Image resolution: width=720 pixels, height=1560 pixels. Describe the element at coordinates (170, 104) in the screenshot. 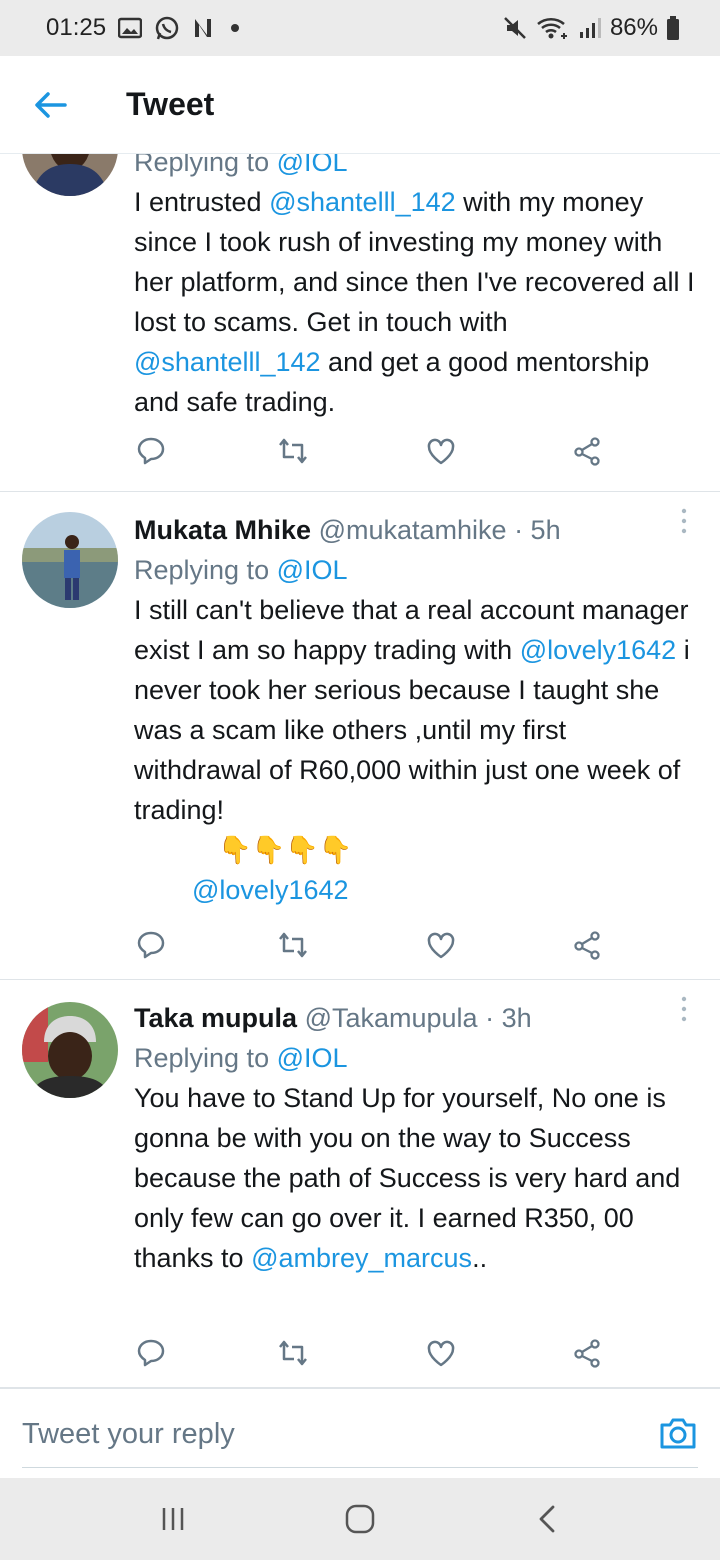

I see `page-title: Tweet` at that location.